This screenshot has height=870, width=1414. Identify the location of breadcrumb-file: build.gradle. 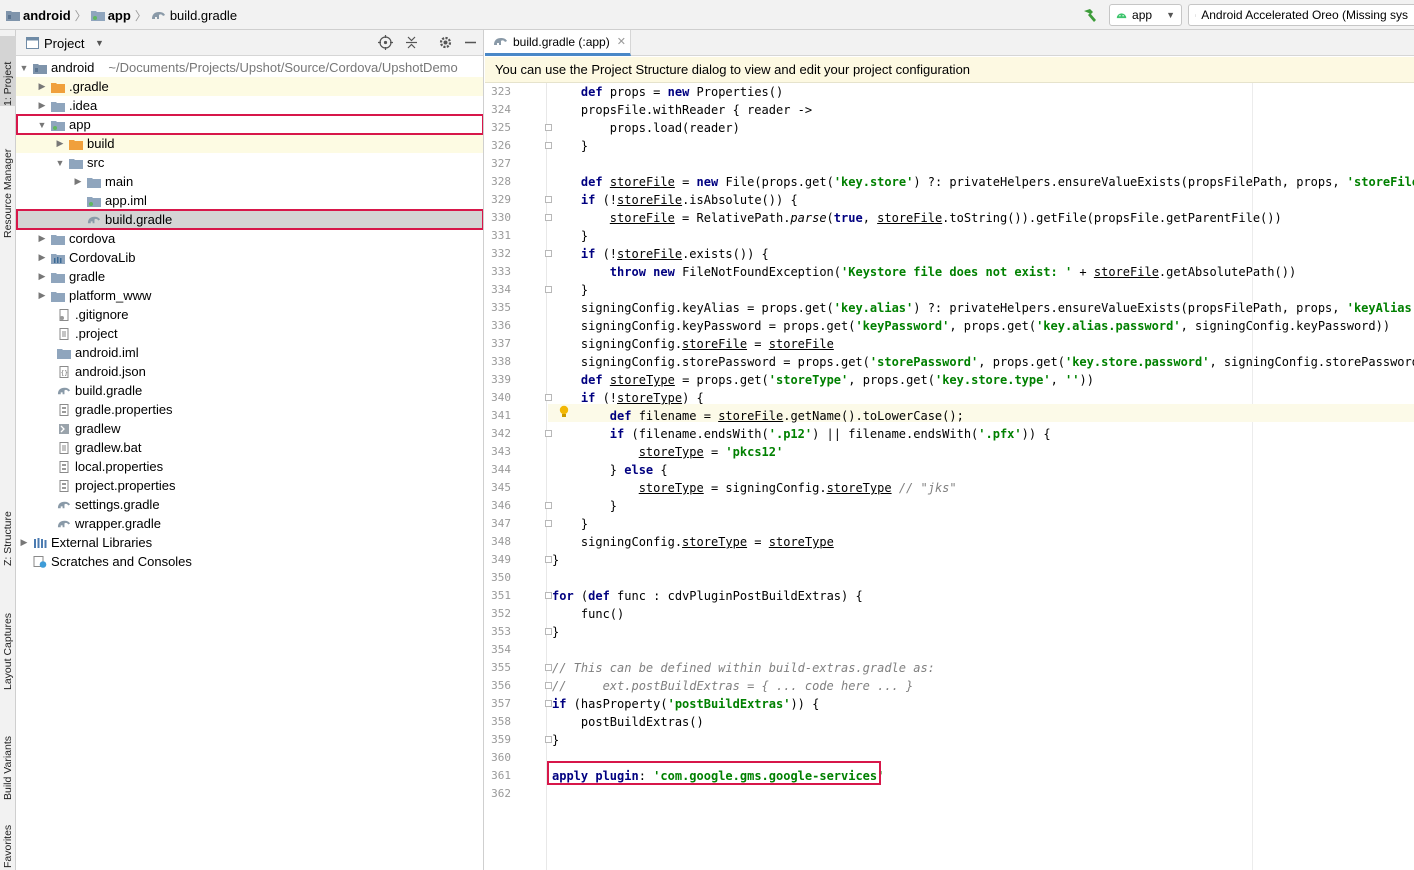
(203, 15).